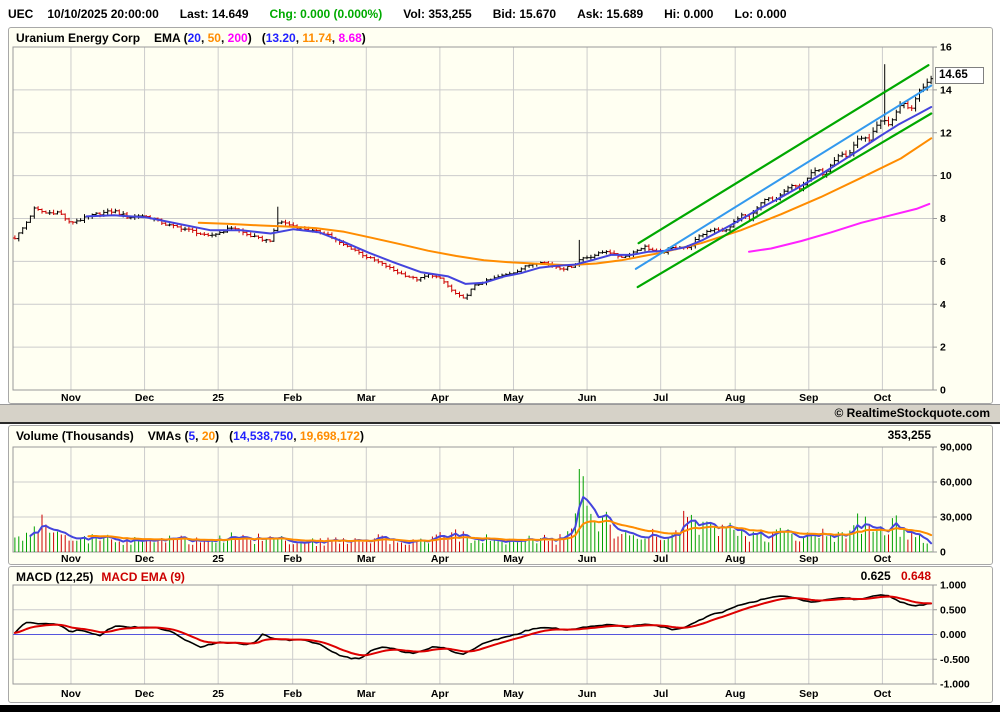 This screenshot has height=712, width=1000. I want to click on macd-signal-value: 0.648, so click(915, 576).